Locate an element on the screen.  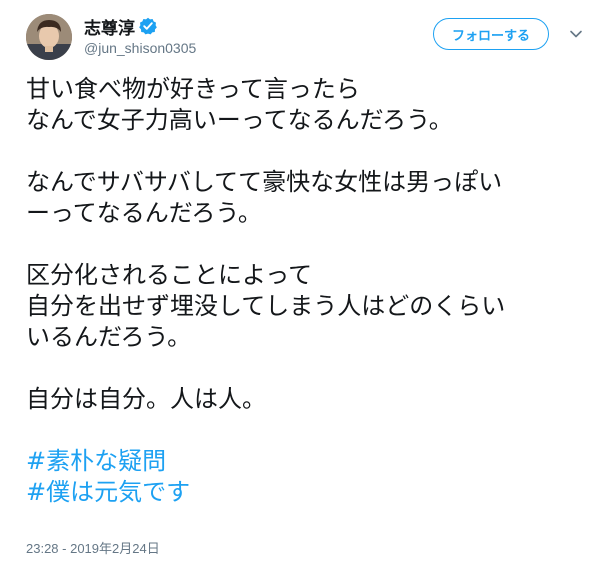
tweet-paragraph: 甘い食べ物が好きって言ったら なんで女子力高いーってなるんだろう。 is located at coordinates (311, 105).